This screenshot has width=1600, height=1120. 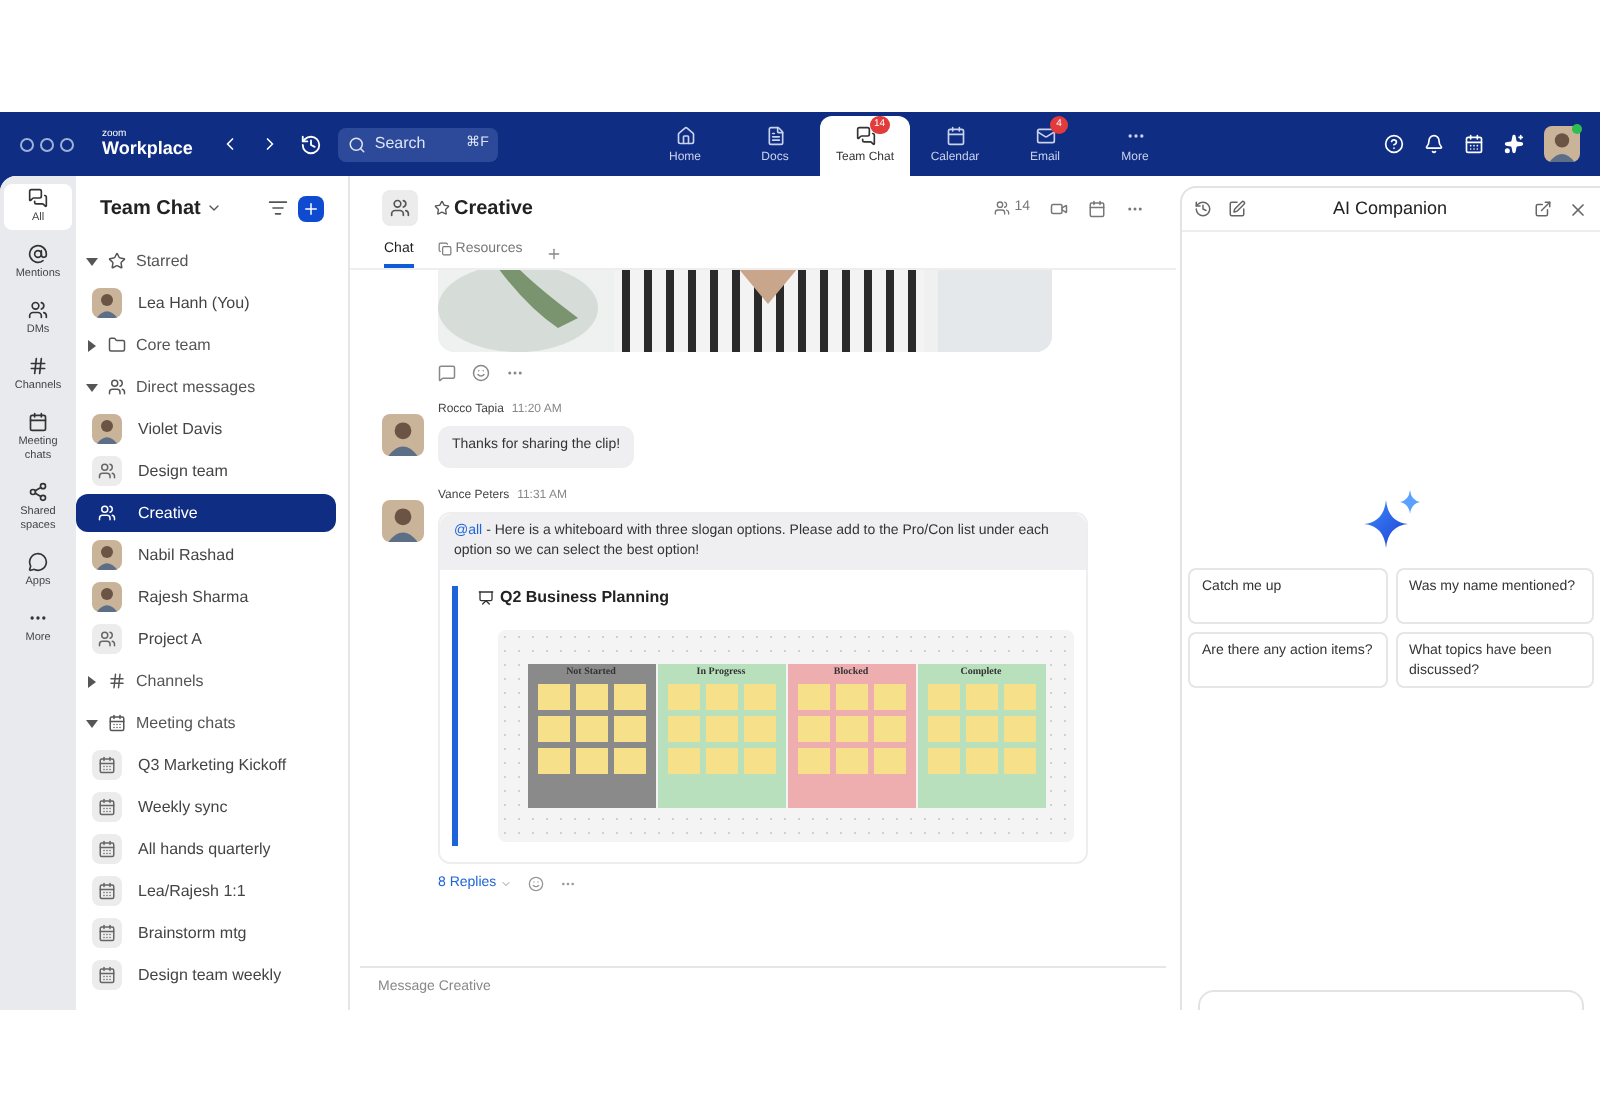 I want to click on sidebar-item: Design team weekly, so click(x=206, y=975).